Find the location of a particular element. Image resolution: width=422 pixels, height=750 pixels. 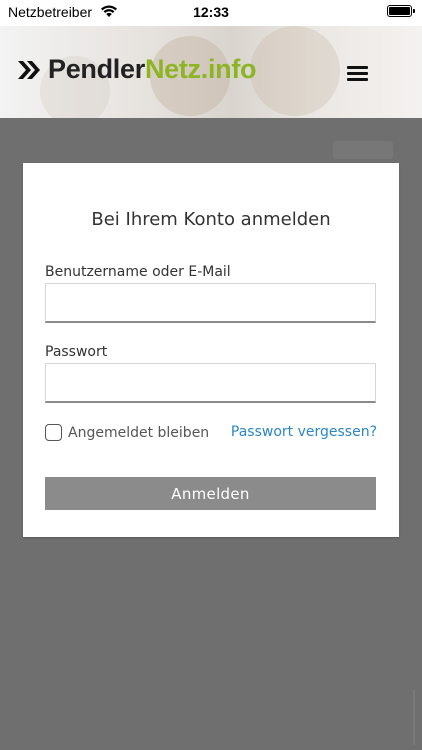

status-bar: Netzbetreiber 12:33 is located at coordinates (211, 13).